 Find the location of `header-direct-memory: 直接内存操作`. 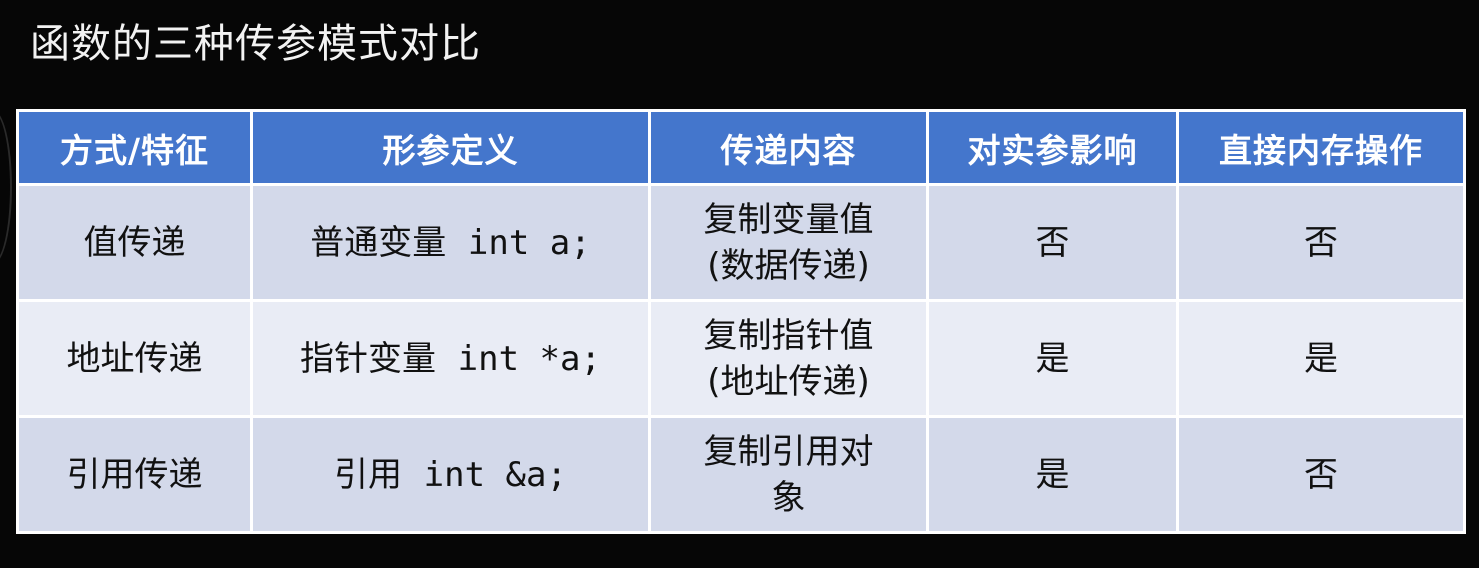

header-direct-memory: 直接内存操作 is located at coordinates (1321, 147).